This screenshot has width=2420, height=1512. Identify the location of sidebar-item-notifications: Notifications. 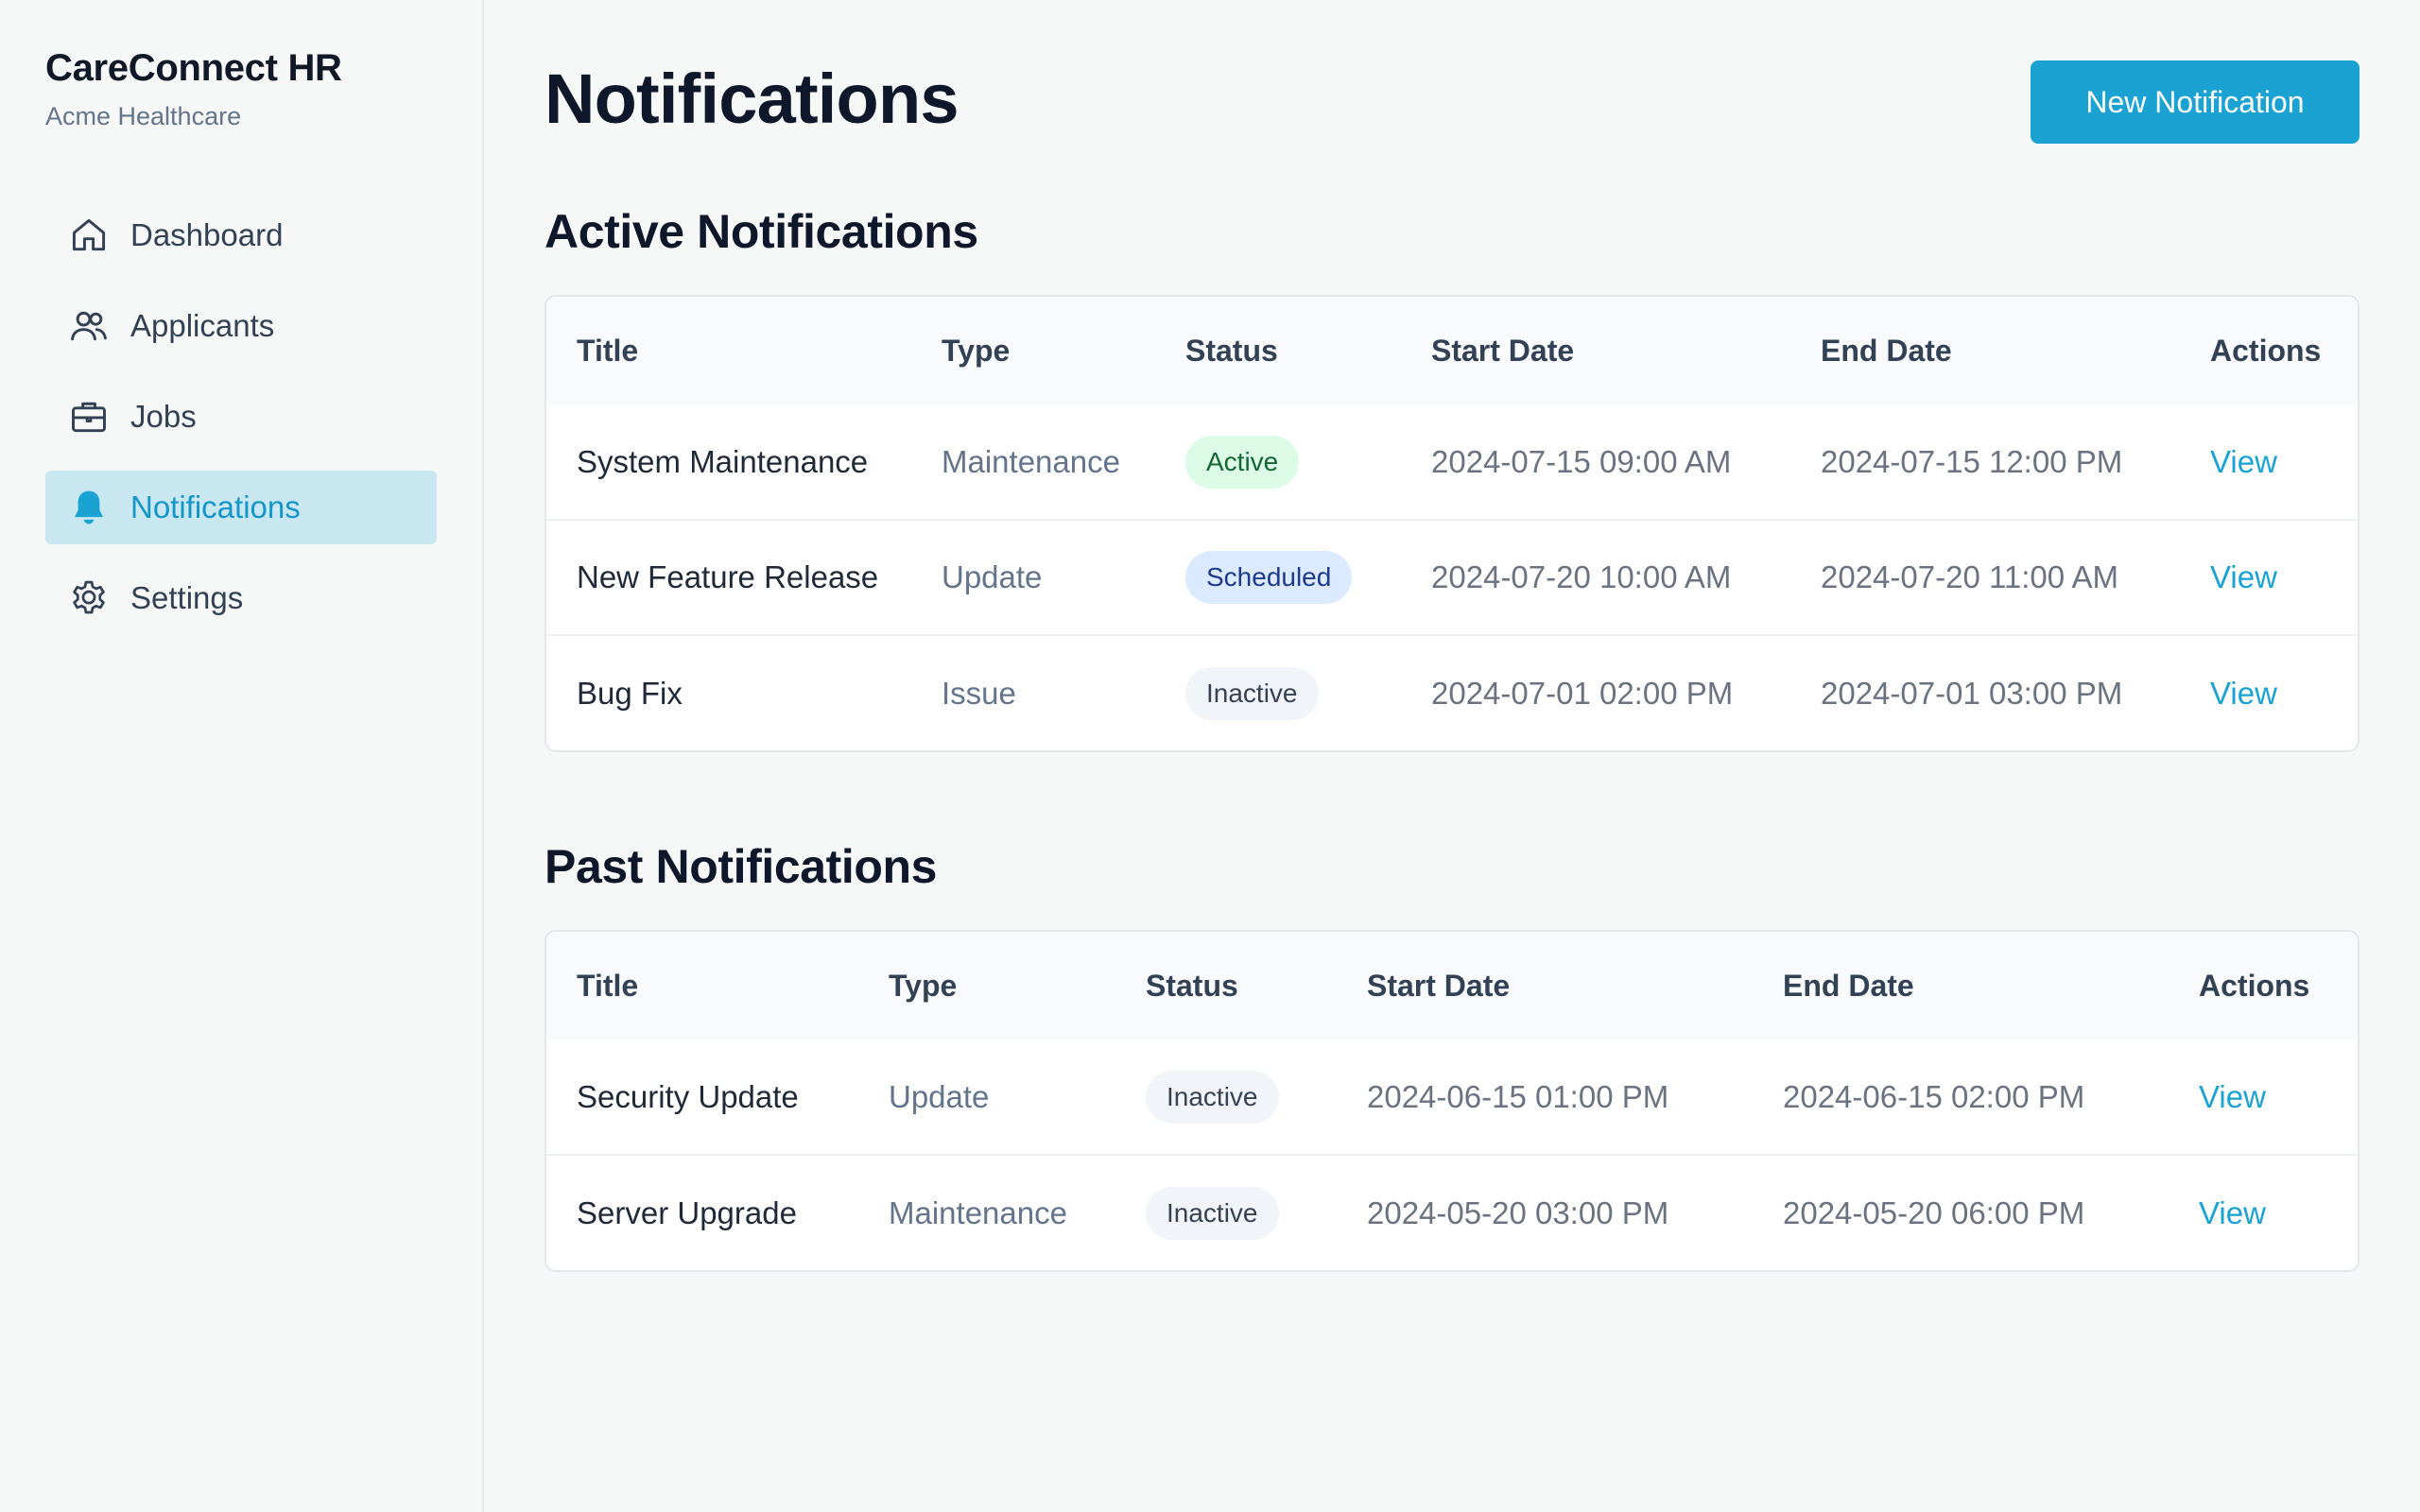
(241, 507).